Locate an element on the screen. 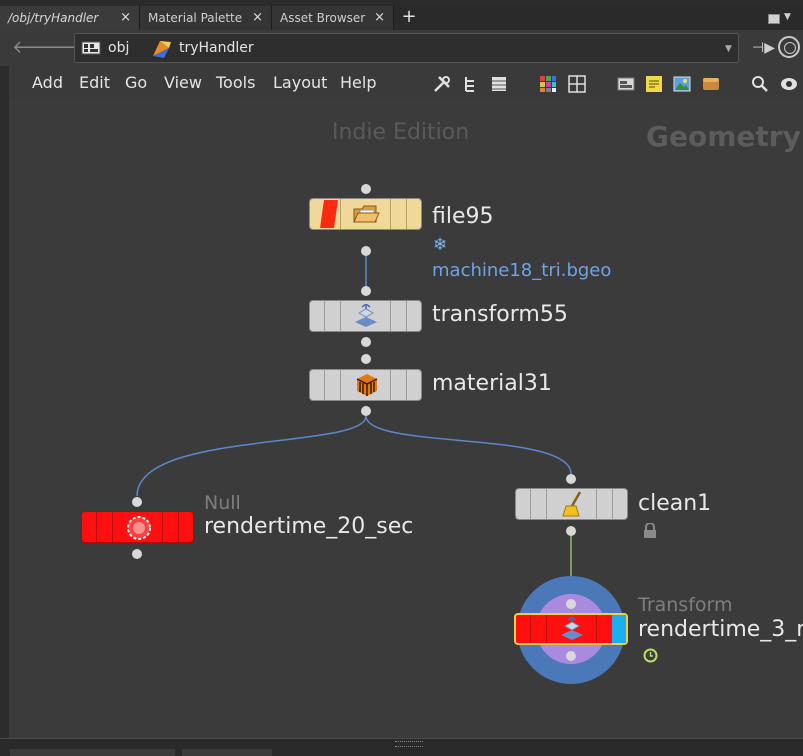  node-type: Transform is located at coordinates (685, 605).